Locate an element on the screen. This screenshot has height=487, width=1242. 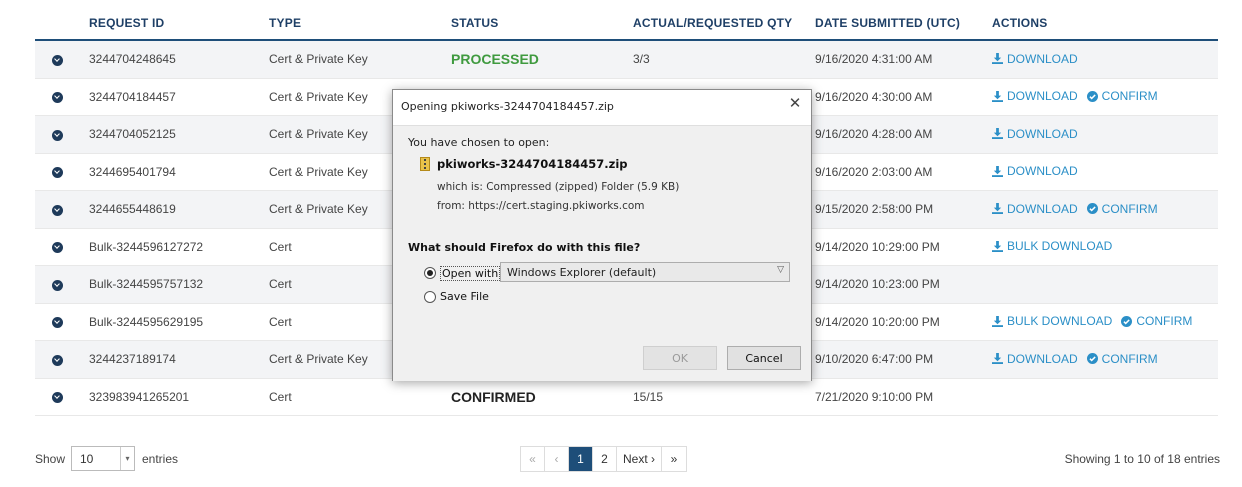
page-length-select: 10 ▾ is located at coordinates (103, 458).